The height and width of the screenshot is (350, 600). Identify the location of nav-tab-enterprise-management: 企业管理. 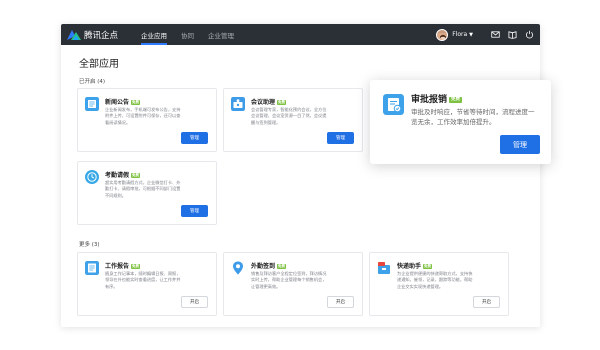
(221, 34).